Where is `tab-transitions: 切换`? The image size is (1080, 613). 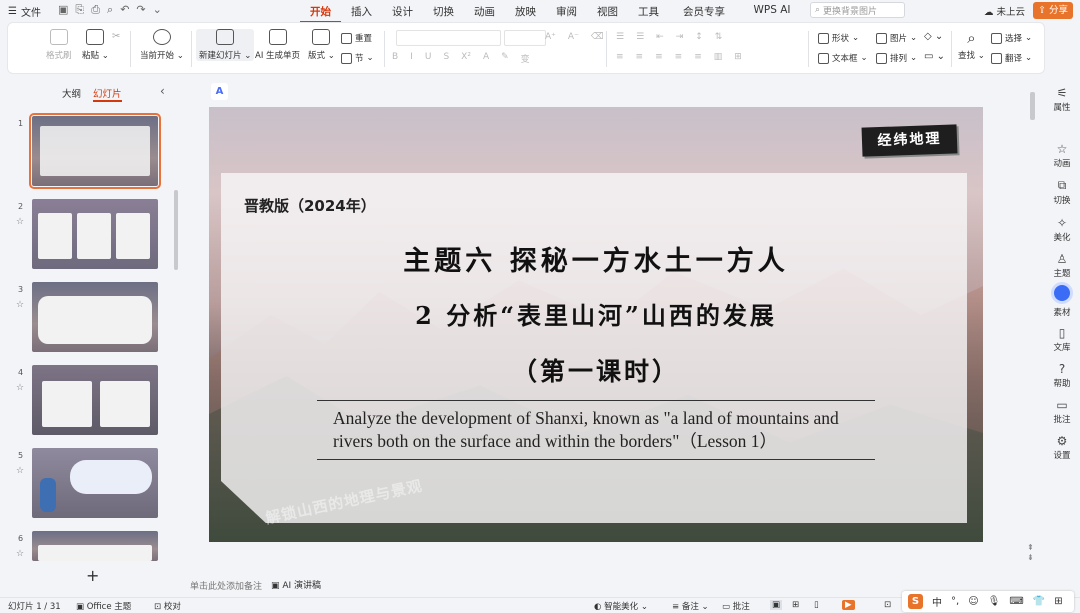
tab-transitions: 切换 is located at coordinates (443, 13).